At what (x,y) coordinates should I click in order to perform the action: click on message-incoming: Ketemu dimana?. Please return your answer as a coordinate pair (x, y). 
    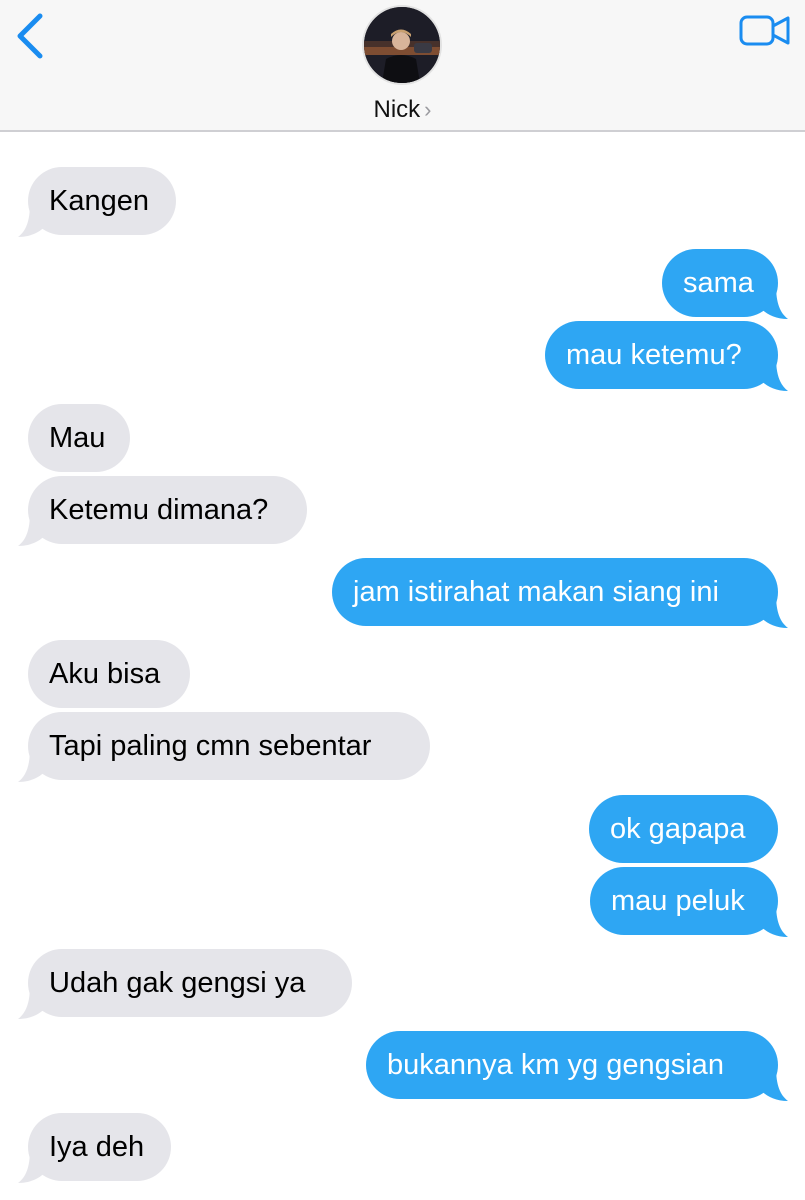
    Looking at the image, I should click on (162, 511).